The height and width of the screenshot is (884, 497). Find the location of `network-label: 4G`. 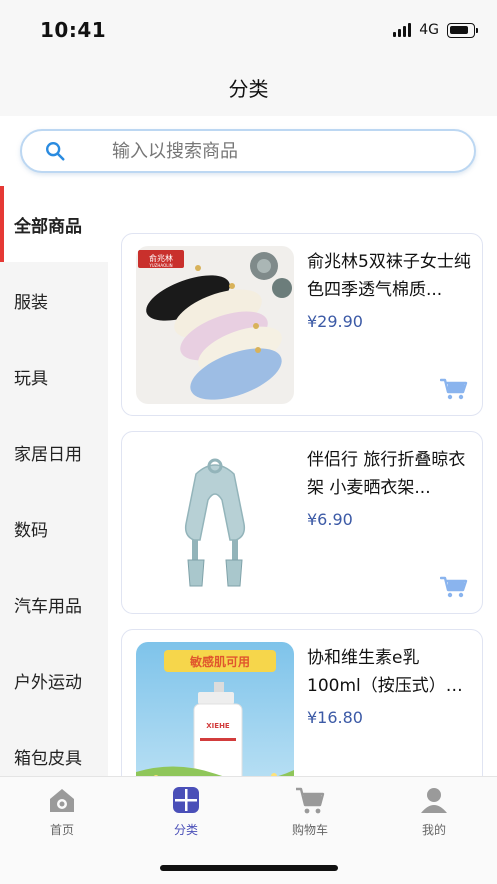

network-label: 4G is located at coordinates (429, 30).